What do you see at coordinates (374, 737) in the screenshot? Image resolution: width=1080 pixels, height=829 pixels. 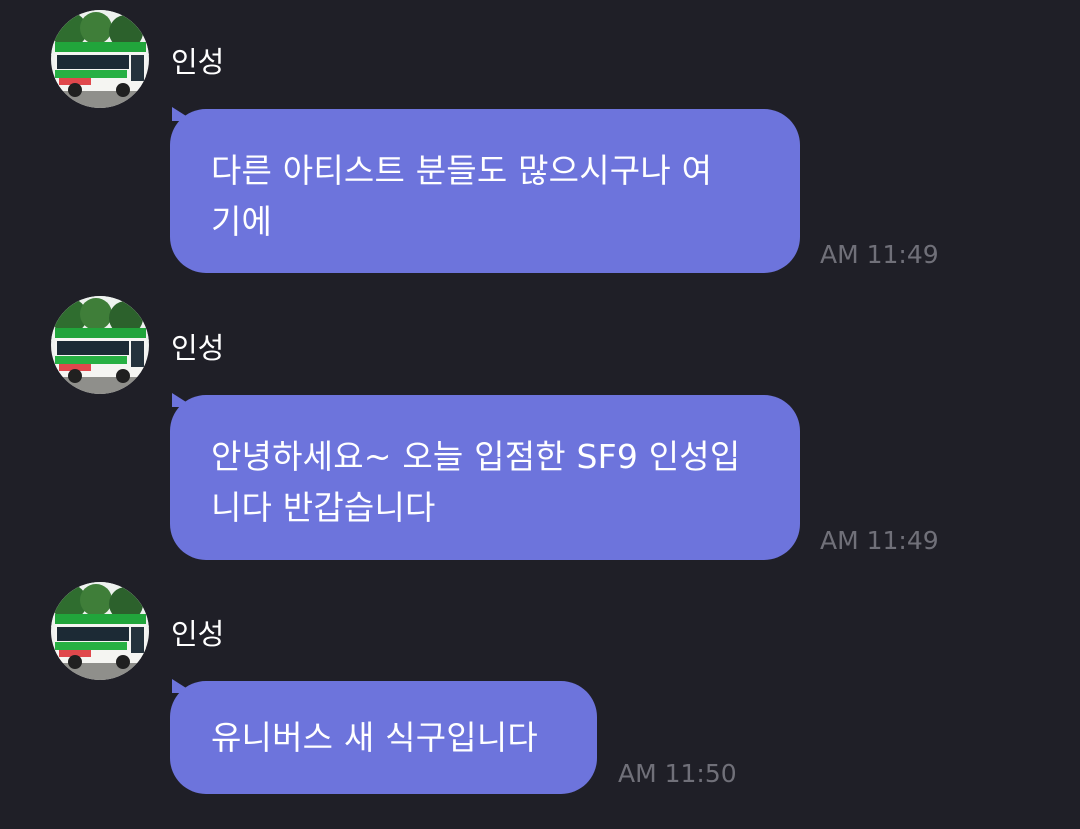 I see `message-line: 유니버스 새 식구입니다` at bounding box center [374, 737].